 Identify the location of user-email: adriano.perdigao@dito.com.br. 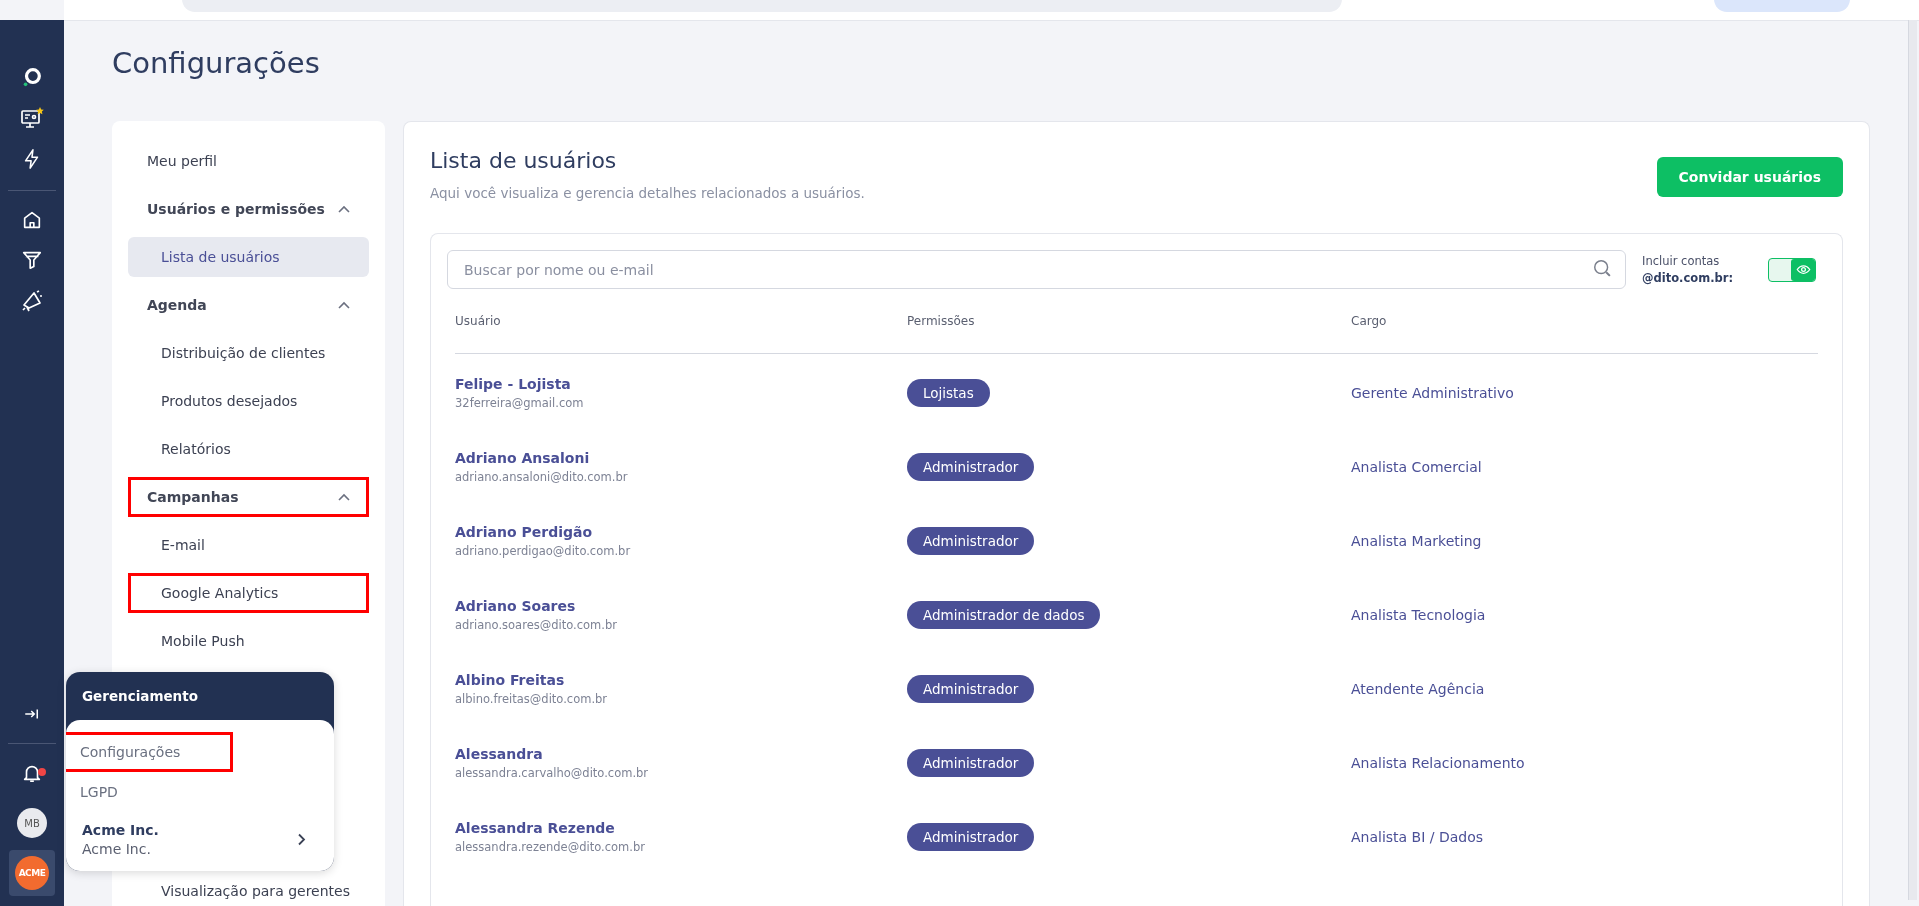
(543, 551).